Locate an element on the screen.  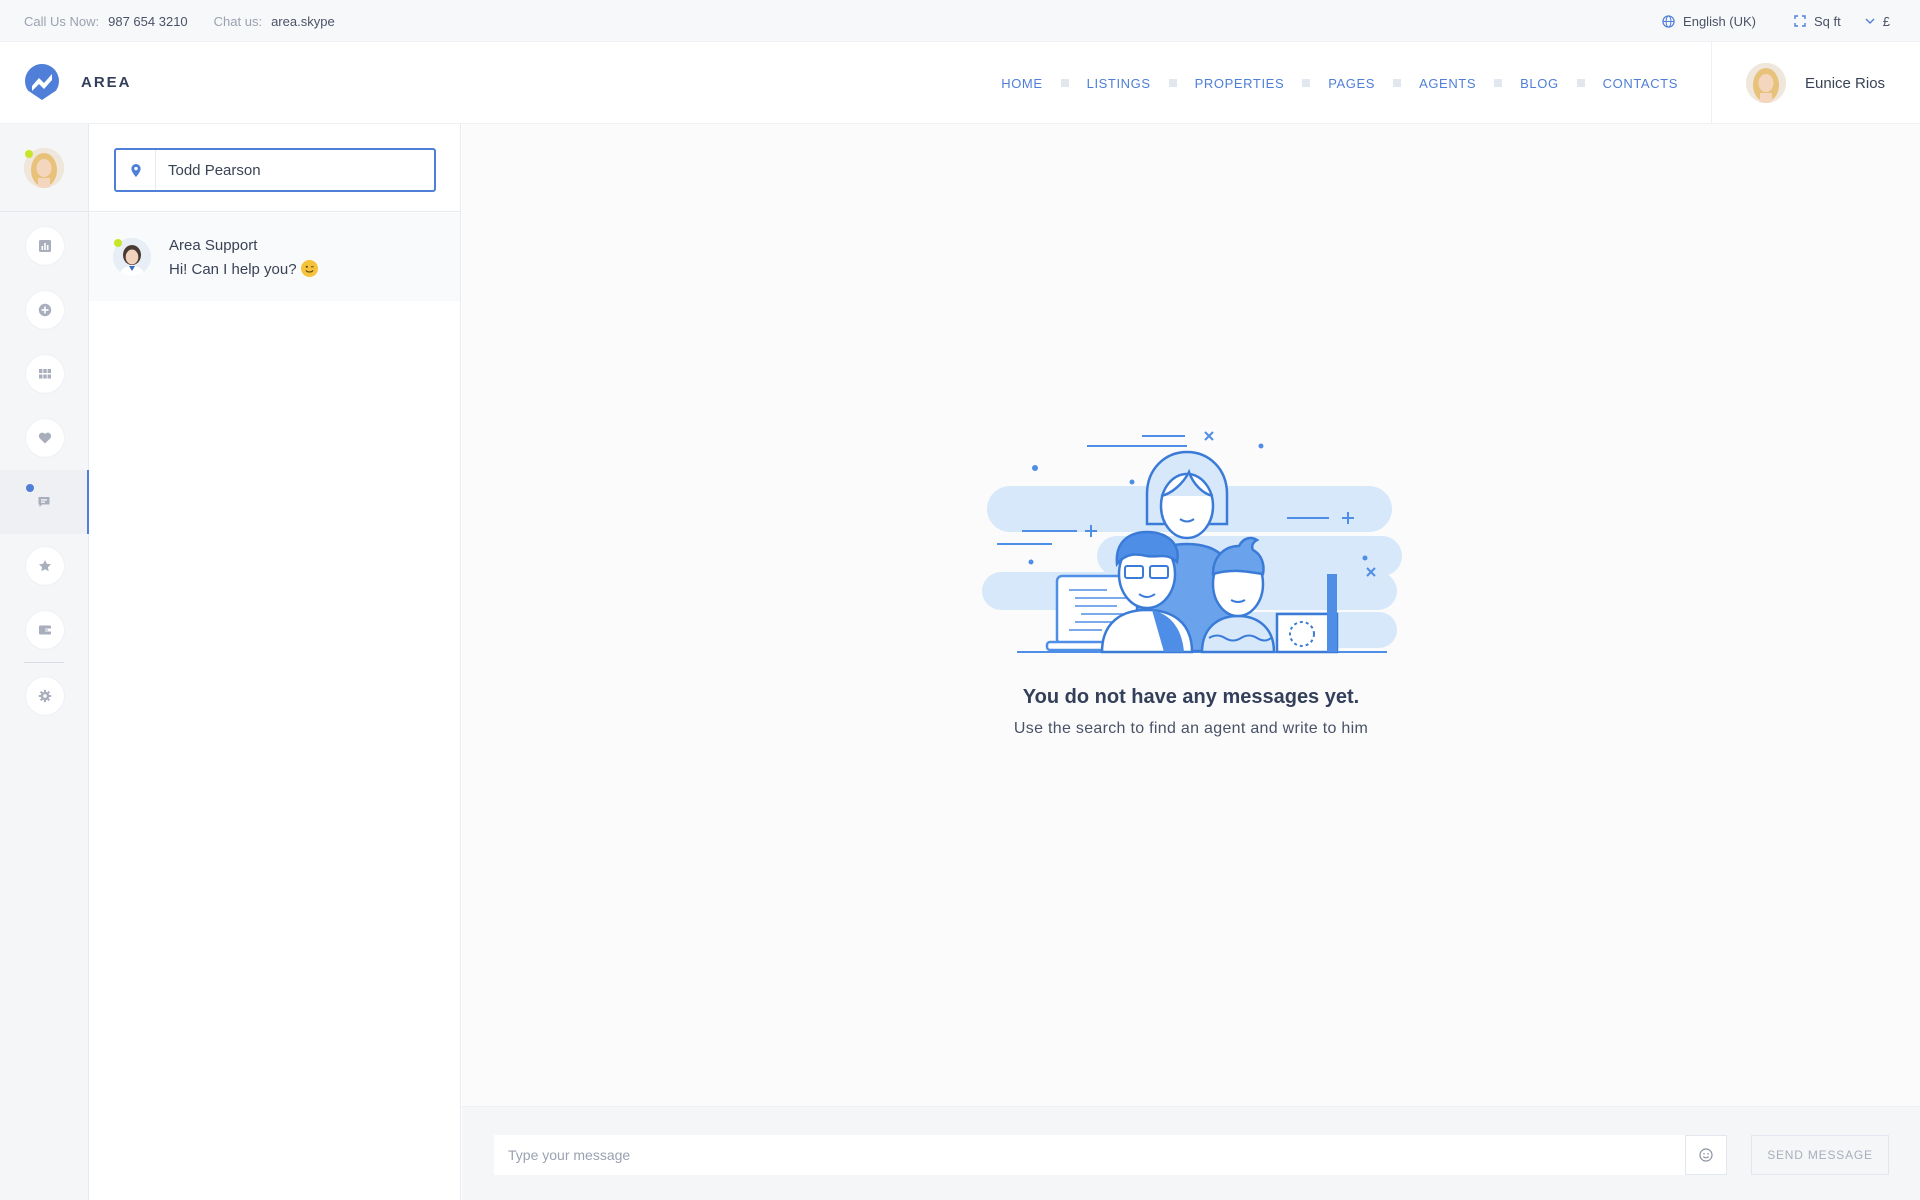
empty-messages-illustration is located at coordinates (1192, 542).